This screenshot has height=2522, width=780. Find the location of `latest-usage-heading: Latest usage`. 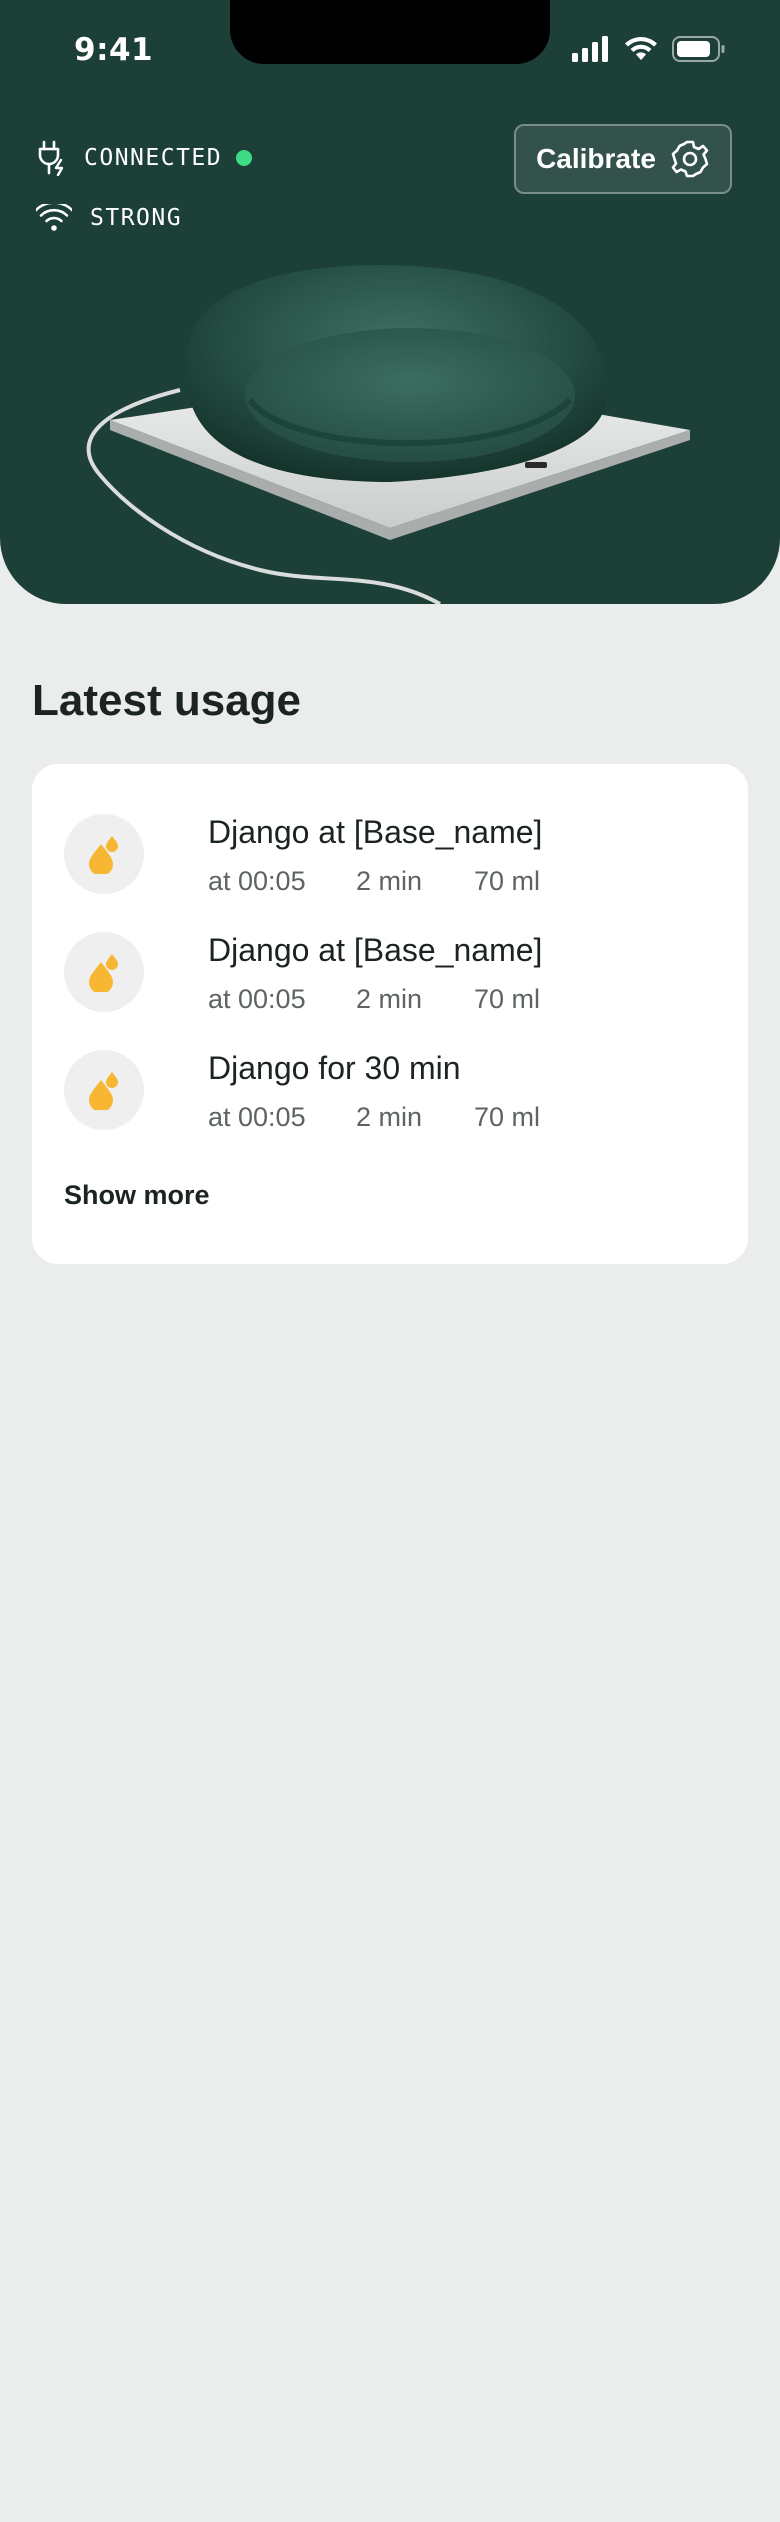

latest-usage-heading: Latest usage is located at coordinates (166, 700).